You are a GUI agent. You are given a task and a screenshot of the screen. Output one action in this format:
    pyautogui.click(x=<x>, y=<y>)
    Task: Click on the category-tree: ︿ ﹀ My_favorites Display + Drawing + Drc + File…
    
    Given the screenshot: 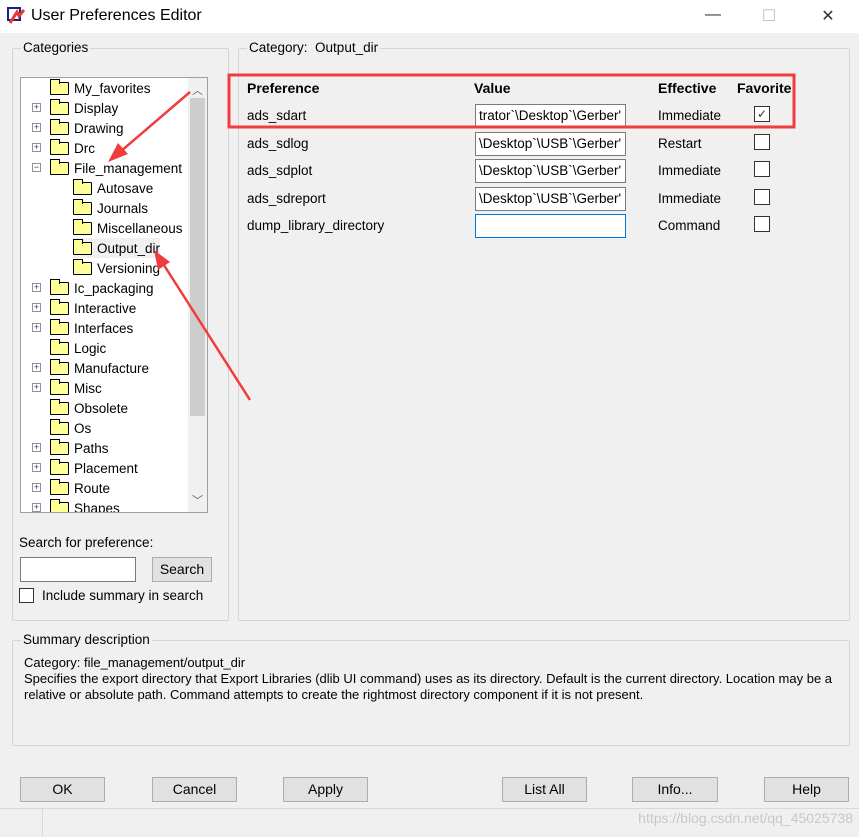 What is the action you would take?
    pyautogui.click(x=114, y=295)
    